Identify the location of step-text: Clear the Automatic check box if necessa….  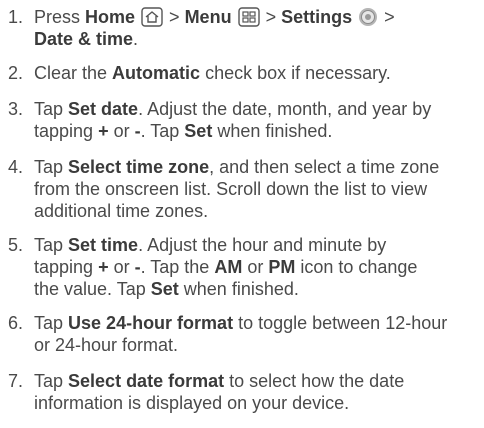
(258, 73).